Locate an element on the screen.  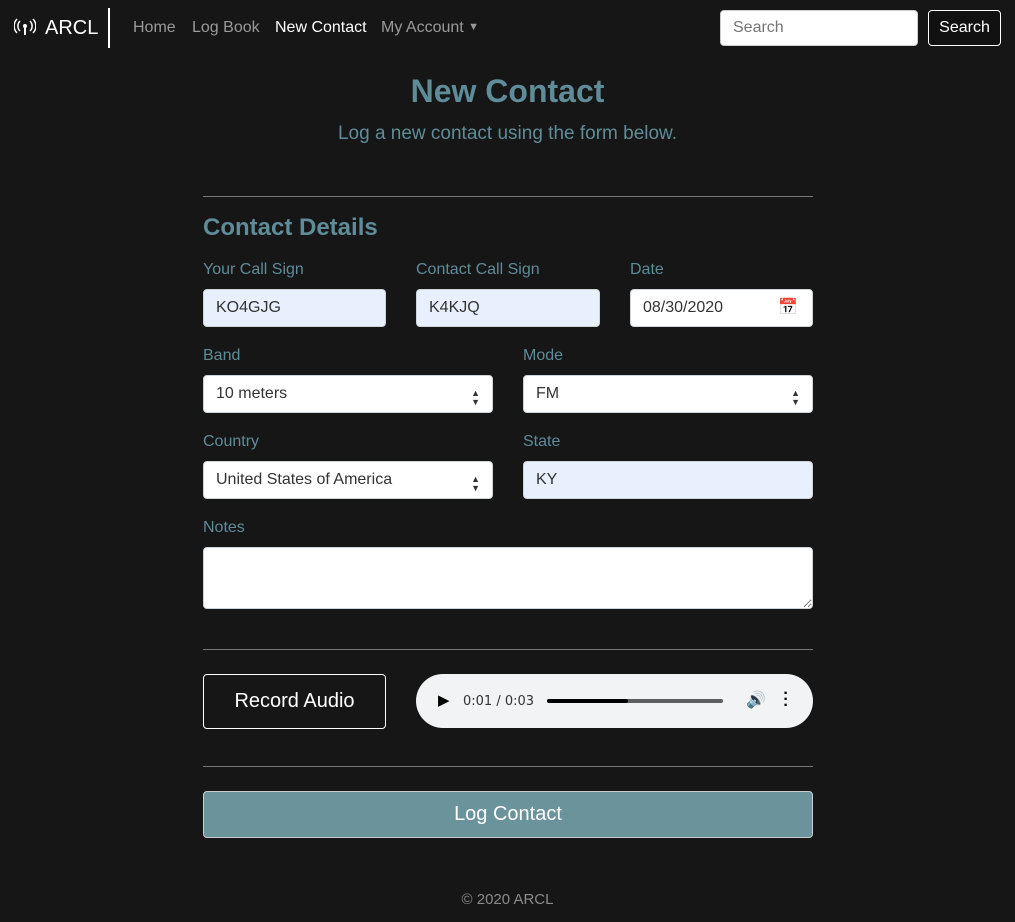
section-title: Contact Details is located at coordinates (290, 227).